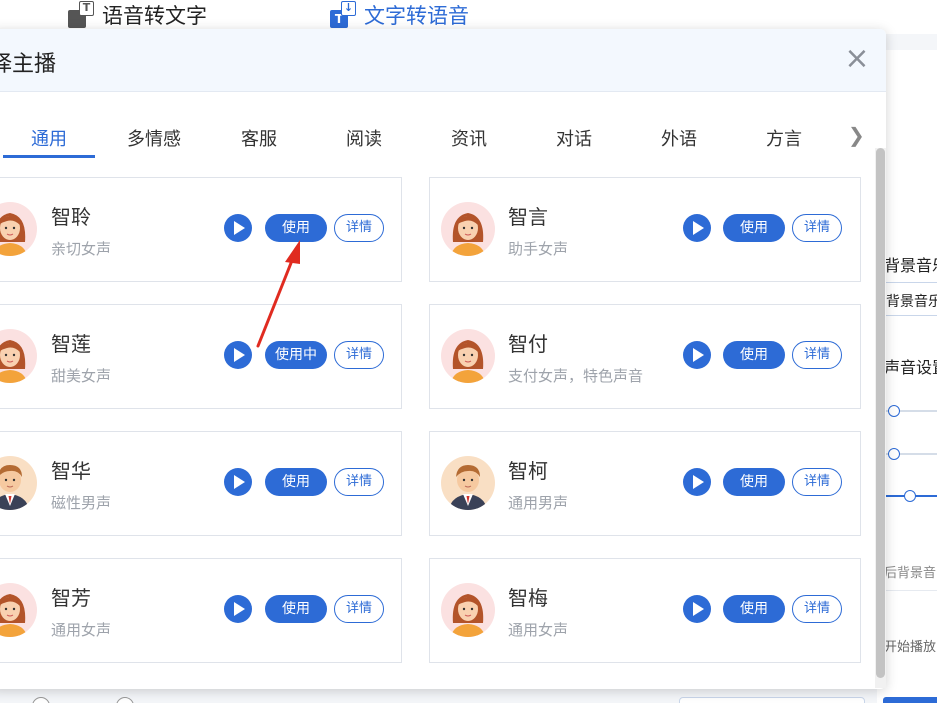 This screenshot has height=703, width=937. Describe the element at coordinates (645, 483) in the screenshot. I see `voice-card: 智柯通用男声 使用 详情` at that location.